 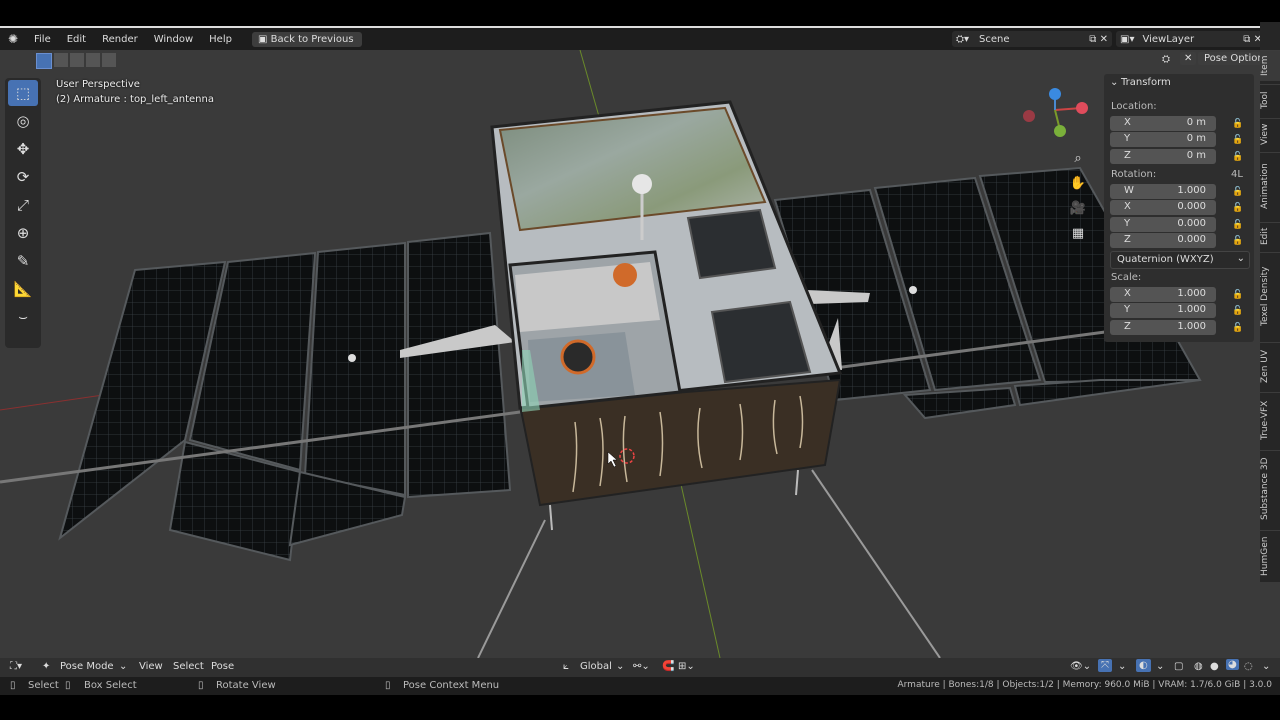 I want to click on menu-pose: Pose, so click(x=222, y=666).